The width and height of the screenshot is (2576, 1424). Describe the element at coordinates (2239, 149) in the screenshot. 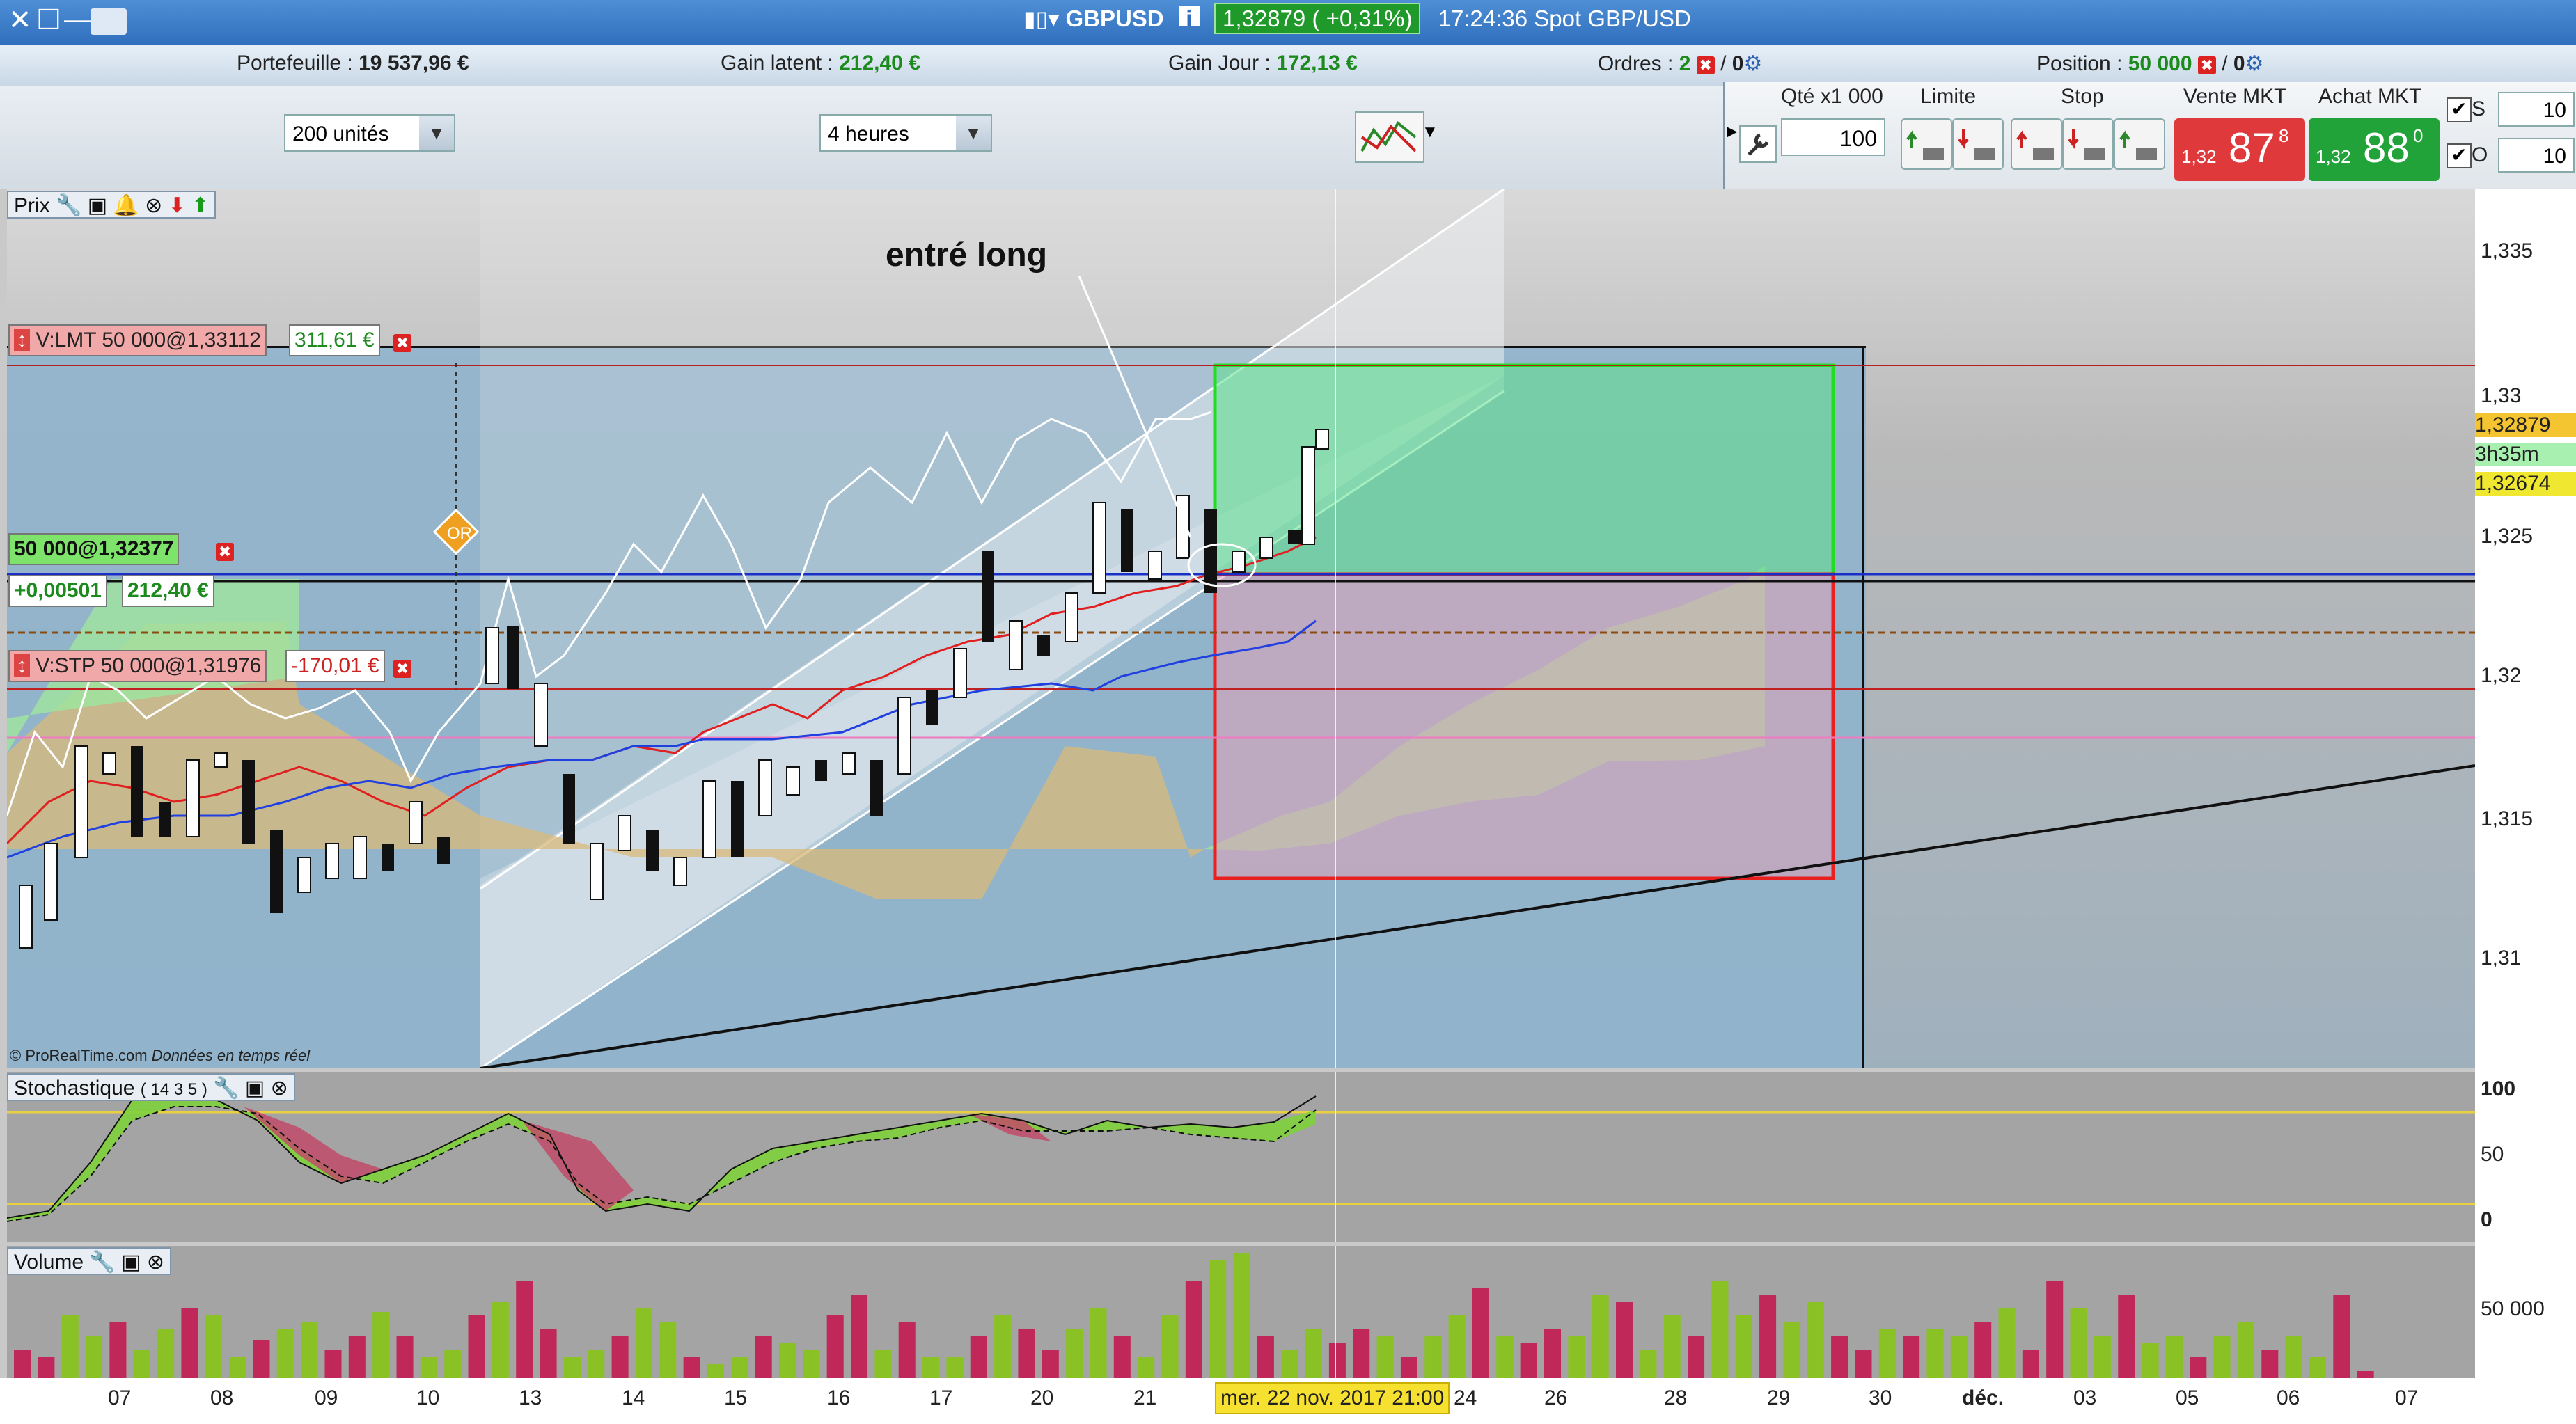

I see `sell-market-button: 1,32 87 8` at that location.